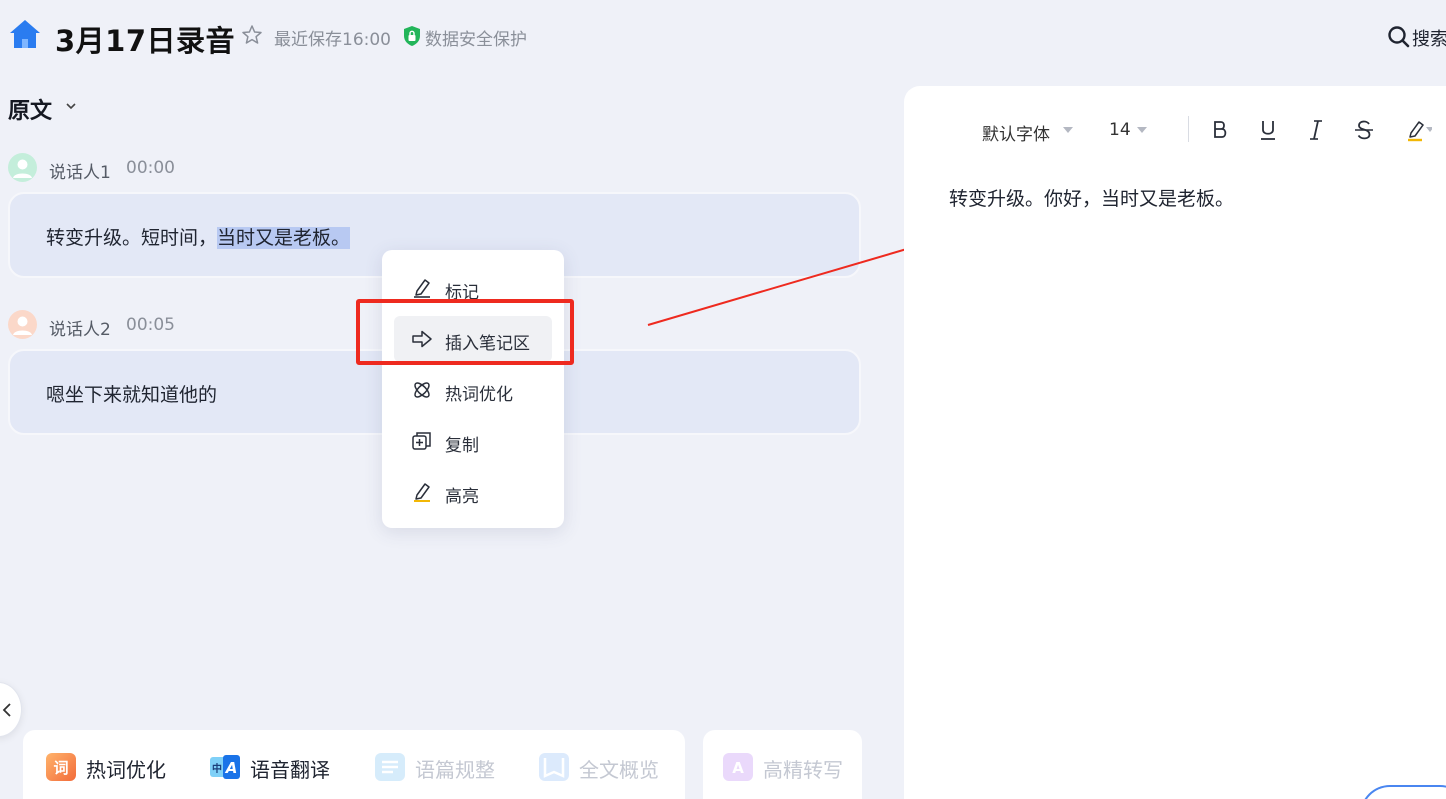 The width and height of the screenshot is (1446, 799). Describe the element at coordinates (465, 332) in the screenshot. I see `annotation-highlight-box` at that location.